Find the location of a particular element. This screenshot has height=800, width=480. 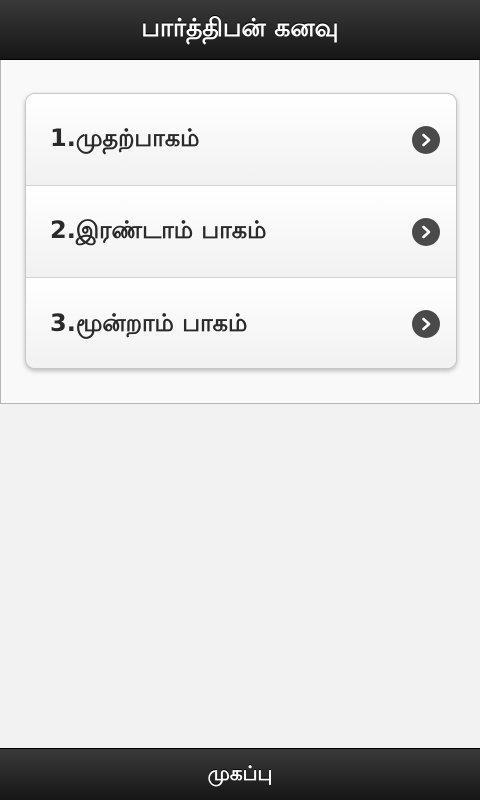

app-header: பார்த்திபன் கனவு is located at coordinates (240, 30).